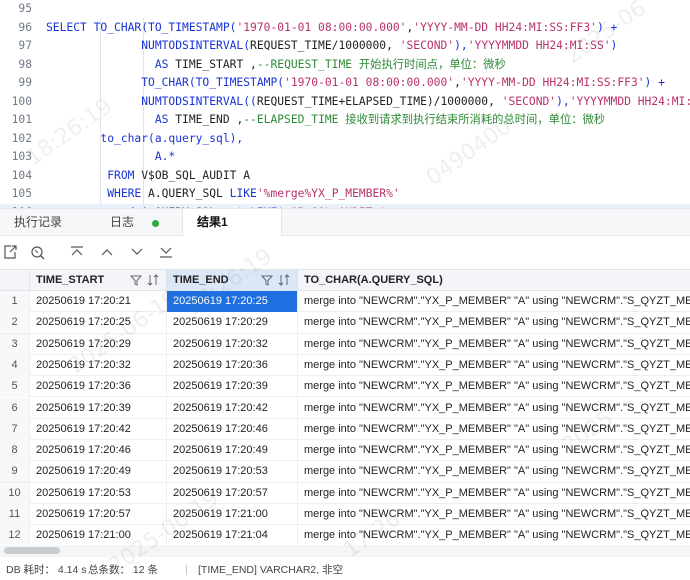 Image resolution: width=690 pixels, height=580 pixels. What do you see at coordinates (98, 280) in the screenshot?
I see `column-header-time-start: TIME_START` at bounding box center [98, 280].